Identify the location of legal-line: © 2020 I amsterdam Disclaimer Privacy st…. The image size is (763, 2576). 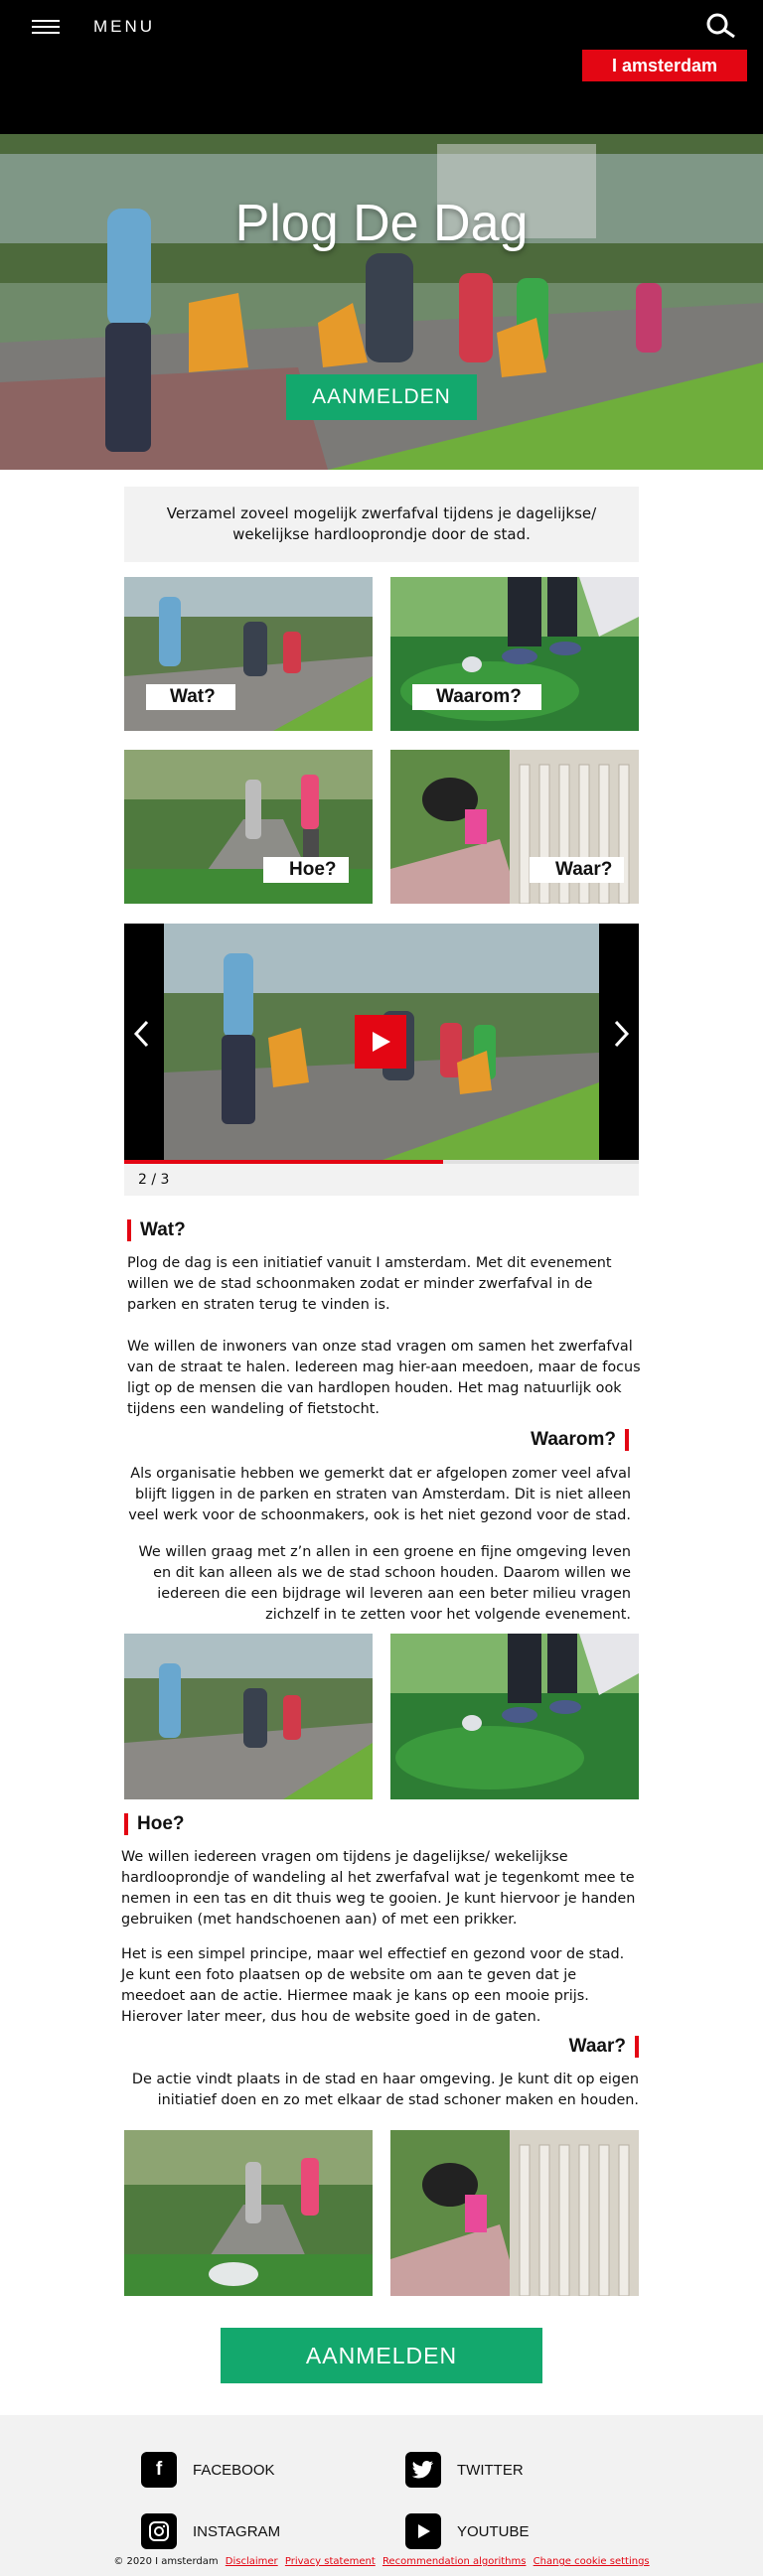
(381, 2562).